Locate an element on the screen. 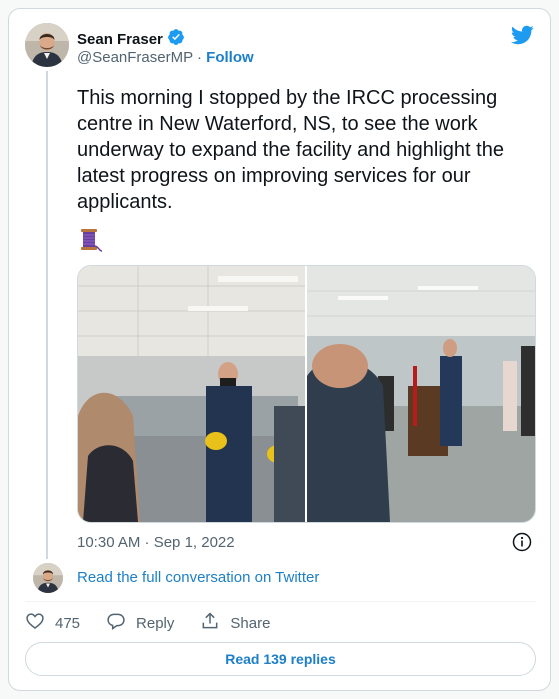 The width and height of the screenshot is (559, 699). heart-icon is located at coordinates (35, 623).